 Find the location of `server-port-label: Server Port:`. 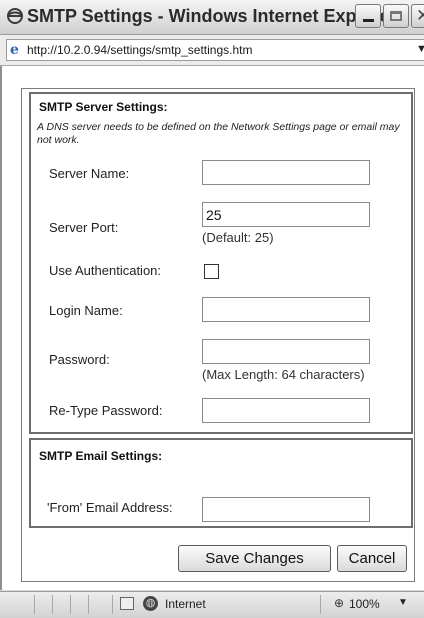

server-port-label: Server Port: is located at coordinates (84, 227).